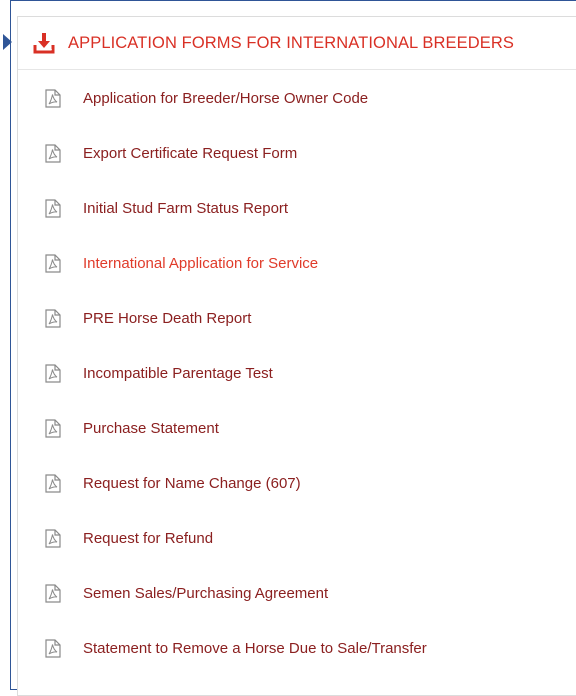  I want to click on list-item-label: Incompatible Parentage Test, so click(178, 373).